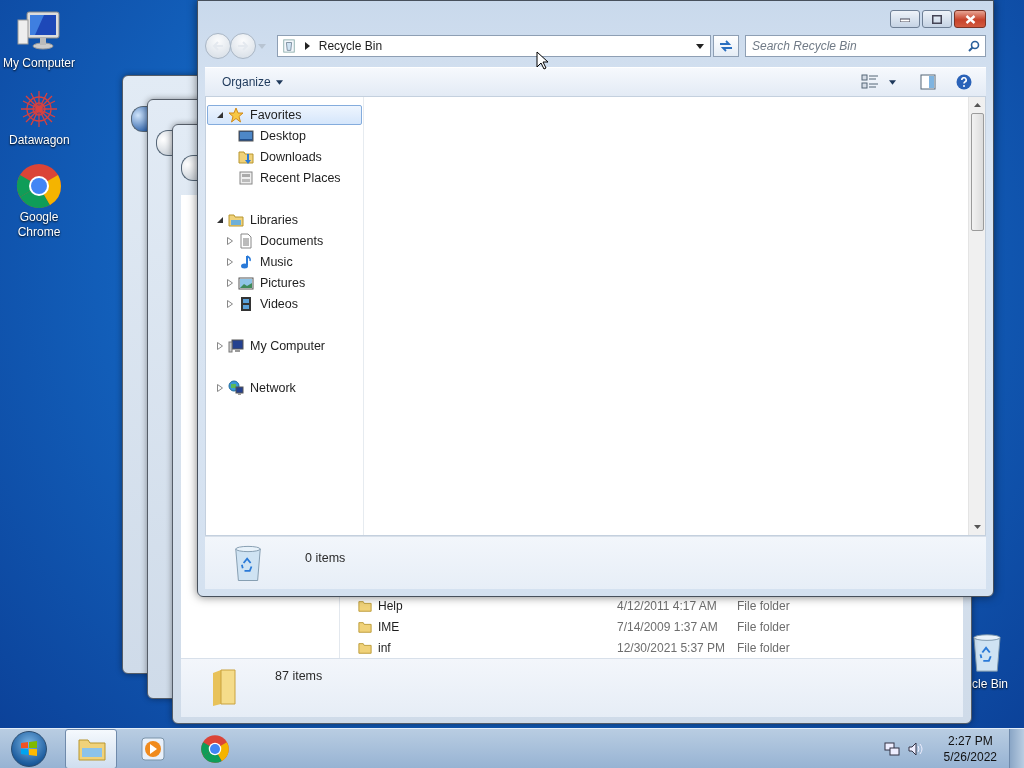 This screenshot has width=1024, height=768. I want to click on file-name: Help, so click(497, 605).